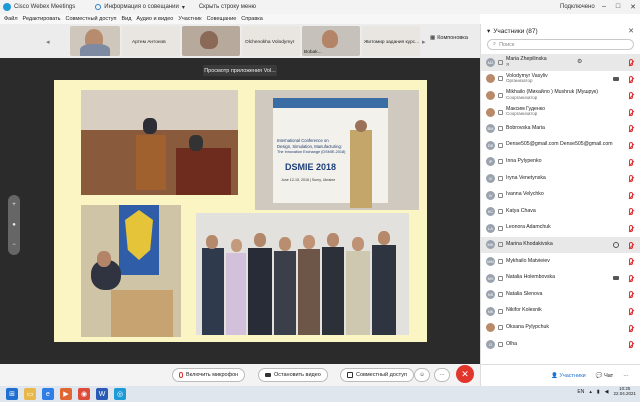 The width and height of the screenshot is (640, 402). I want to click on zoom-in-icon: +, so click(14, 205).